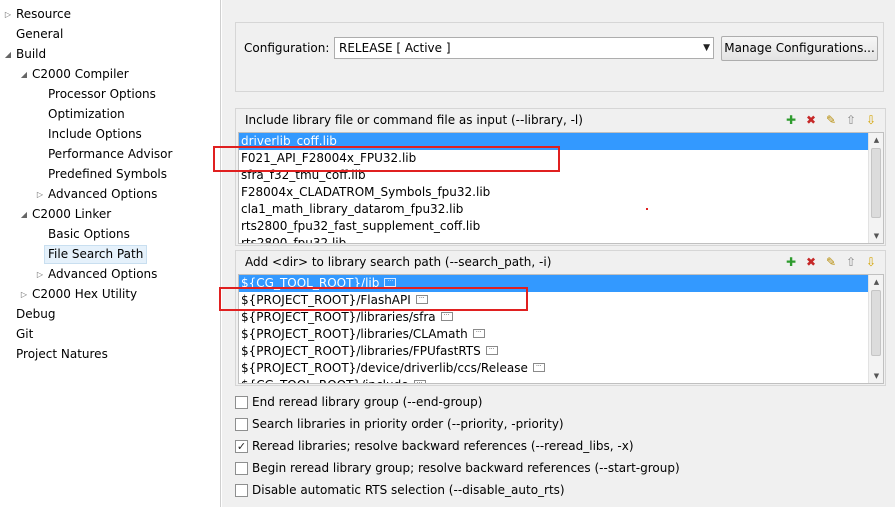 This screenshot has height=507, width=895. Describe the element at coordinates (84, 294) in the screenshot. I see `tree-item-c2000-hex-utility: C2000 Hex Utility` at that location.